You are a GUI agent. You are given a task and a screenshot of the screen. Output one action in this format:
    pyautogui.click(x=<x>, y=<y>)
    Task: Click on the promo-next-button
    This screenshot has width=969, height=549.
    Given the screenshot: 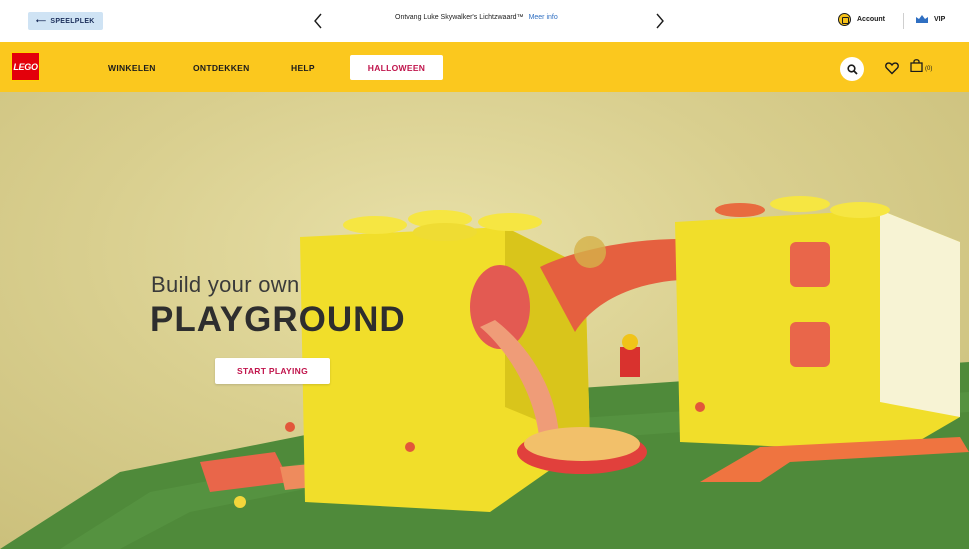 What is the action you would take?
    pyautogui.click(x=660, y=21)
    